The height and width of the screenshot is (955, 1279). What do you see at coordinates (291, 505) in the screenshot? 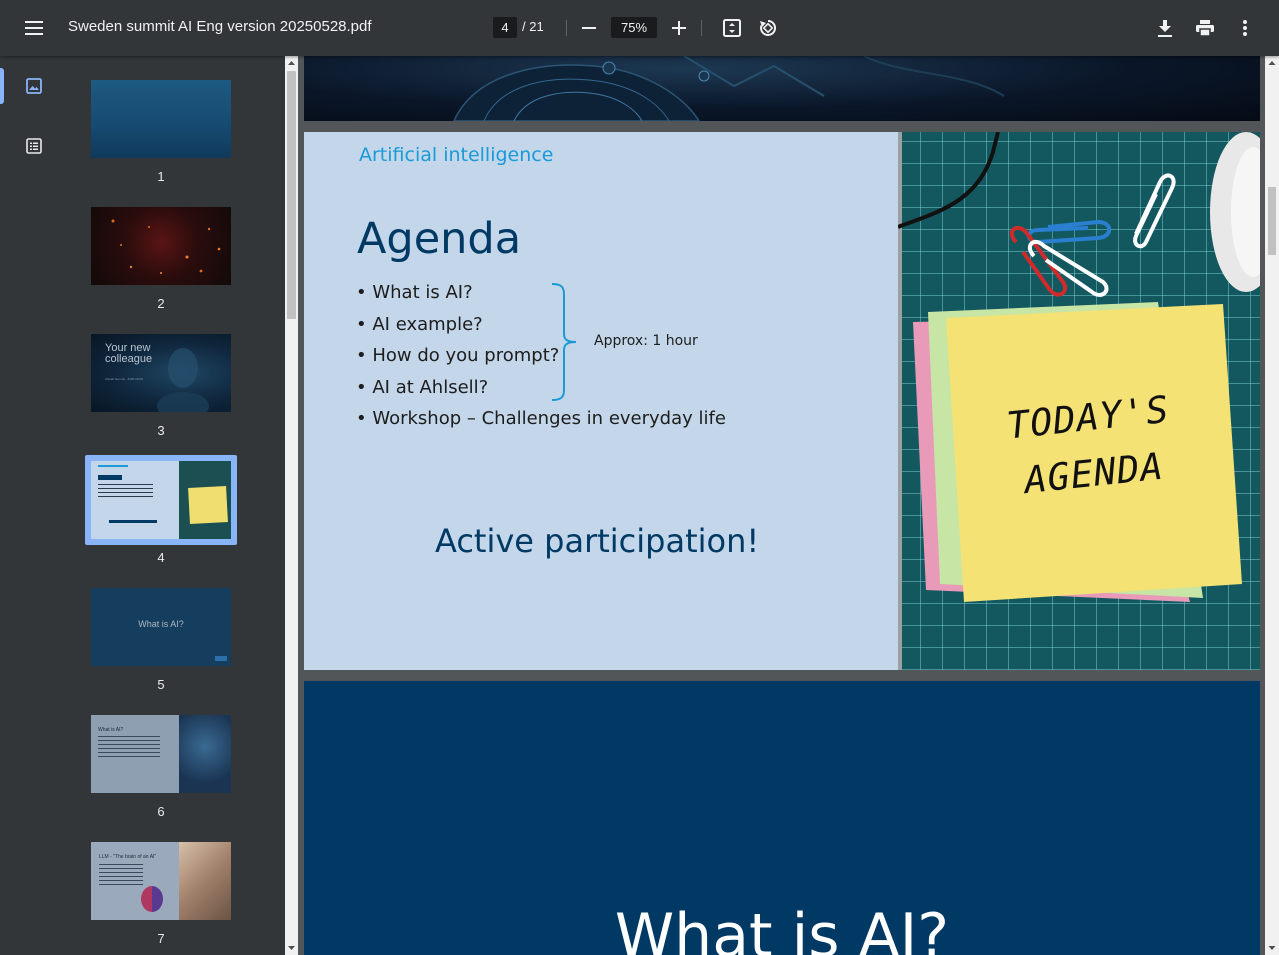
I see `sidebar-scrollbar` at bounding box center [291, 505].